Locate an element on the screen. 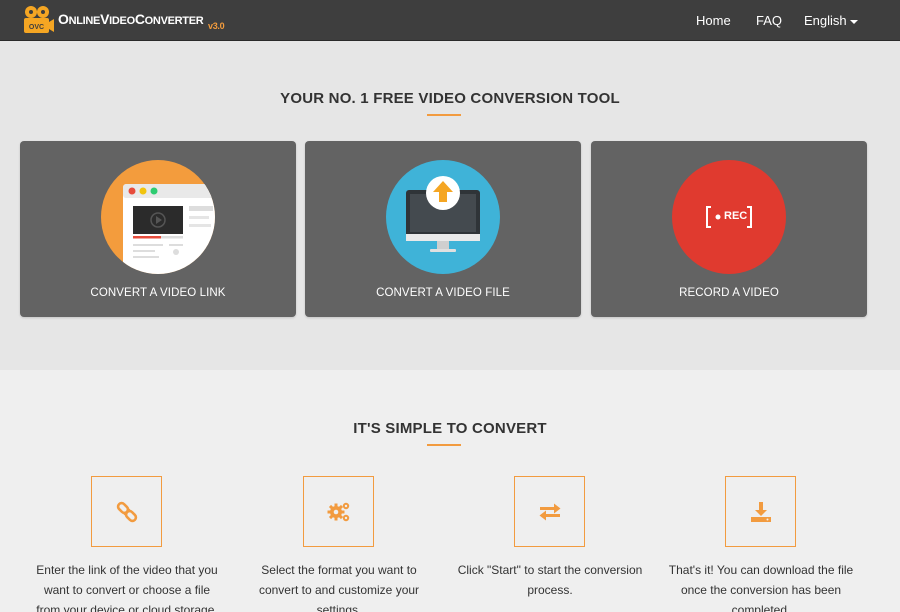 The image size is (900, 612). browser-video-icon is located at coordinates (158, 217).